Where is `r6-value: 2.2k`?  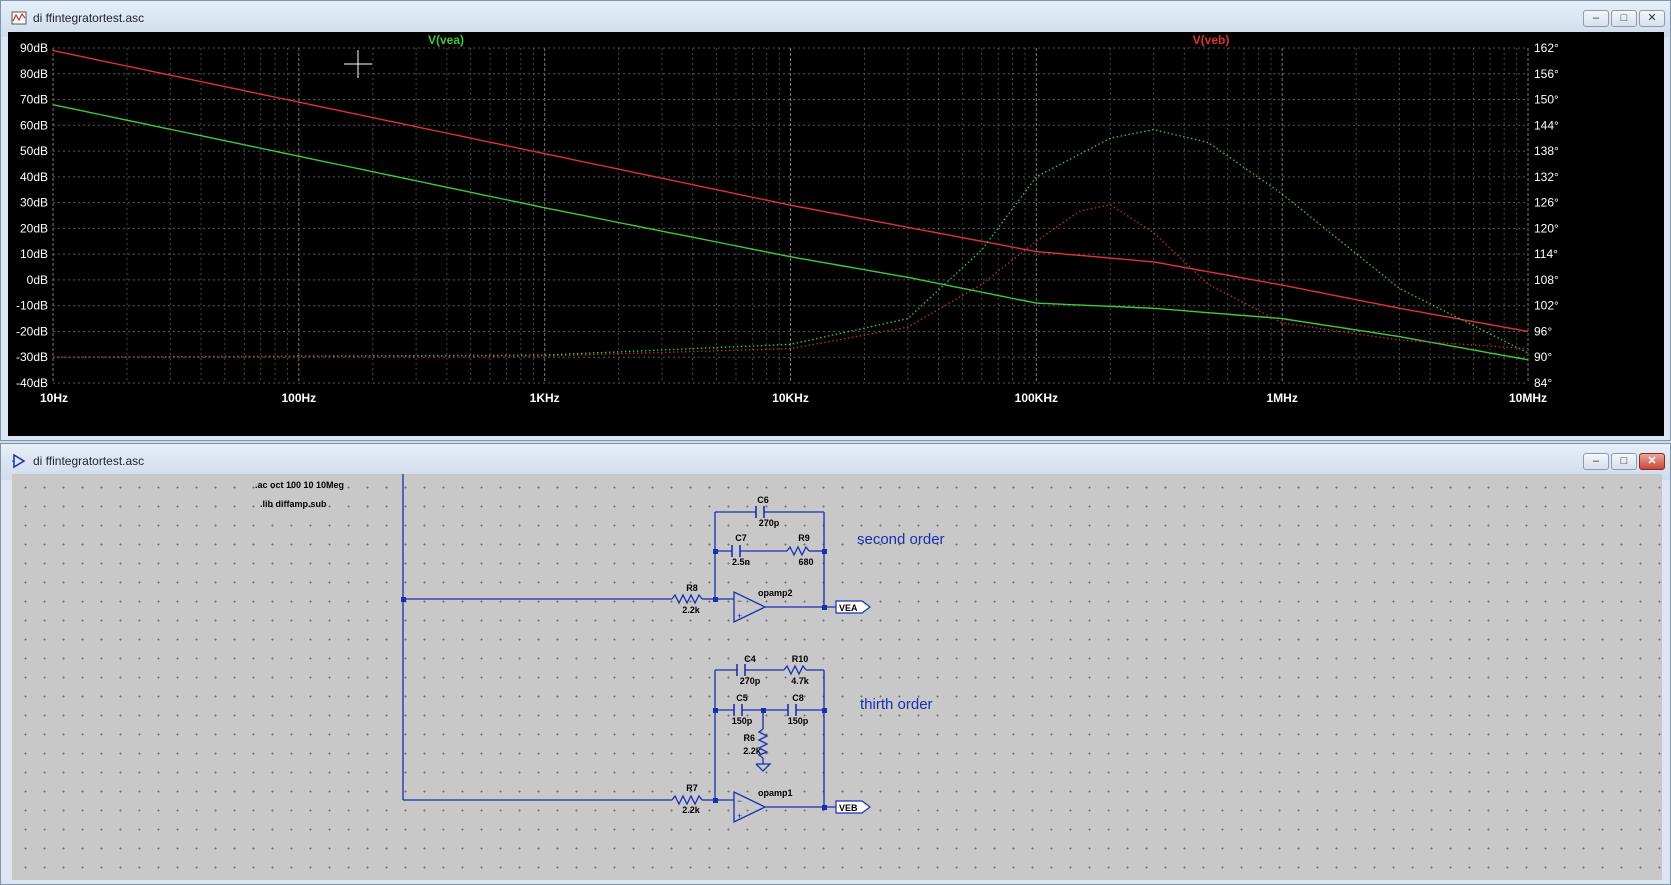
r6-value: 2.2k is located at coordinates (752, 751).